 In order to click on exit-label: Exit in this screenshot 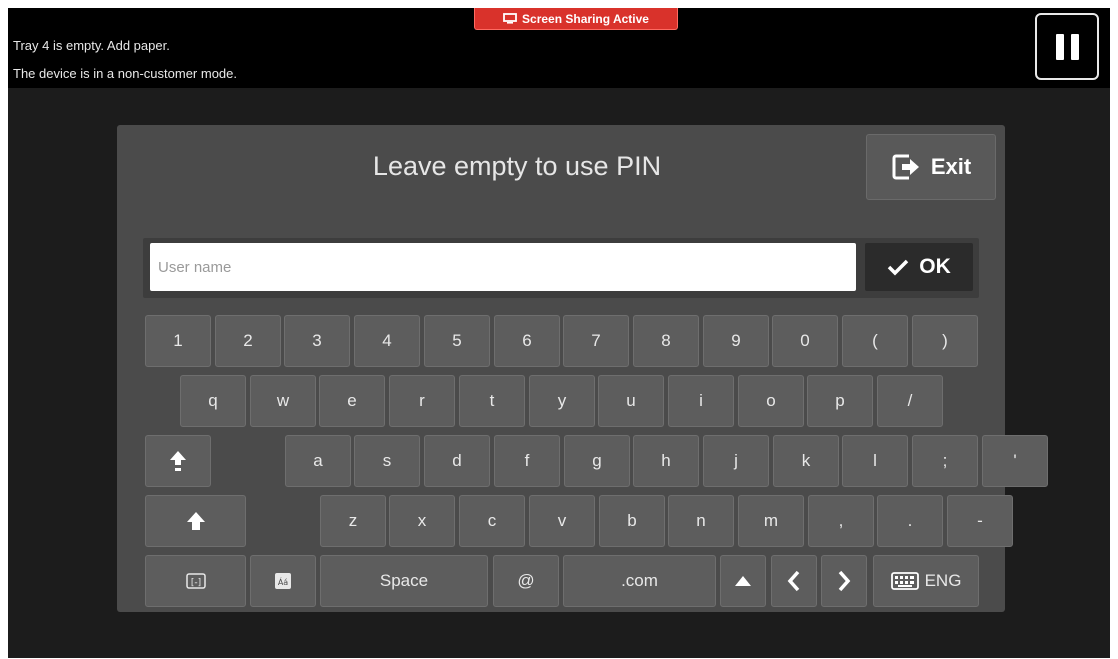, I will do `click(951, 166)`.